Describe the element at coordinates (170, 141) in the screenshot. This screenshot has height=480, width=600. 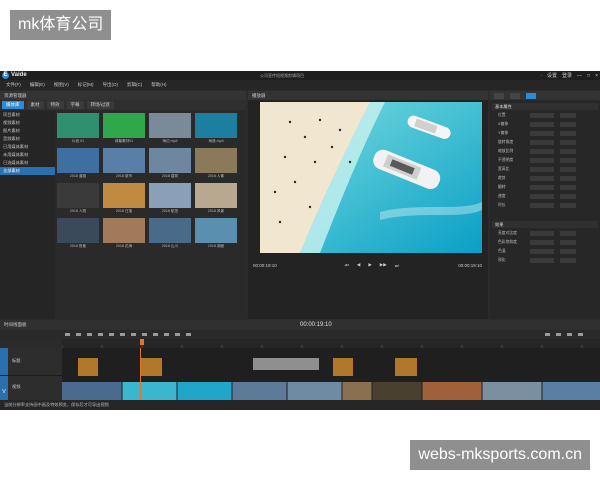
I see `thumbnail-label: 海边.mp4` at that location.